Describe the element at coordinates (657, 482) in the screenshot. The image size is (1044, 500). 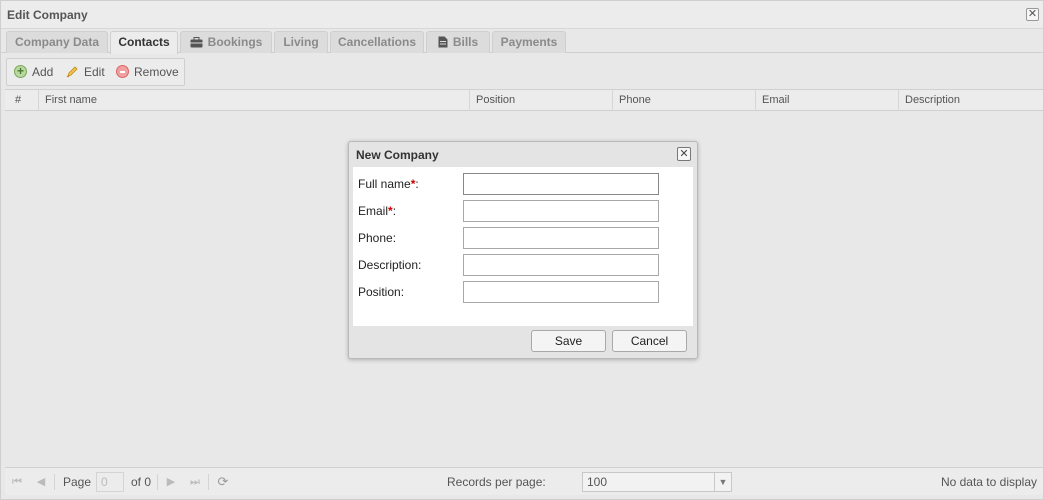
I see `records-per-page-select: 100 ▼` at that location.